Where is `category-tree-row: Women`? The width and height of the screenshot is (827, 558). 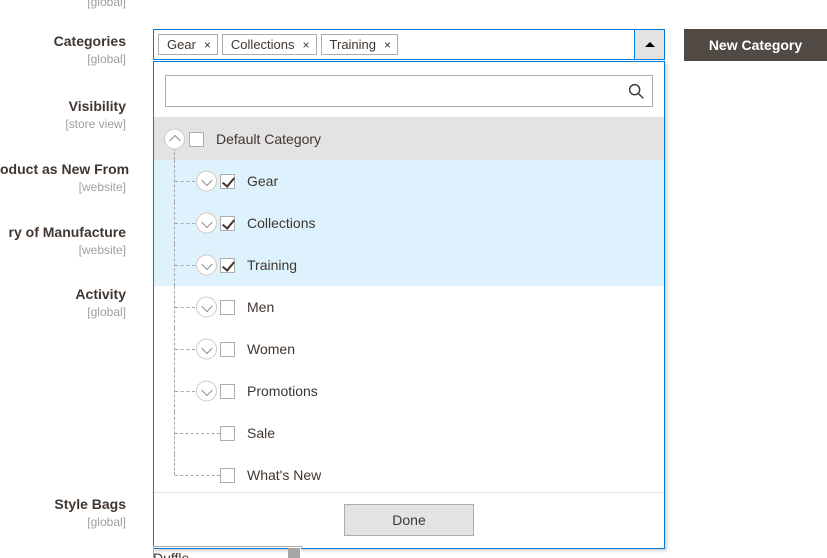 category-tree-row: Women is located at coordinates (409, 349).